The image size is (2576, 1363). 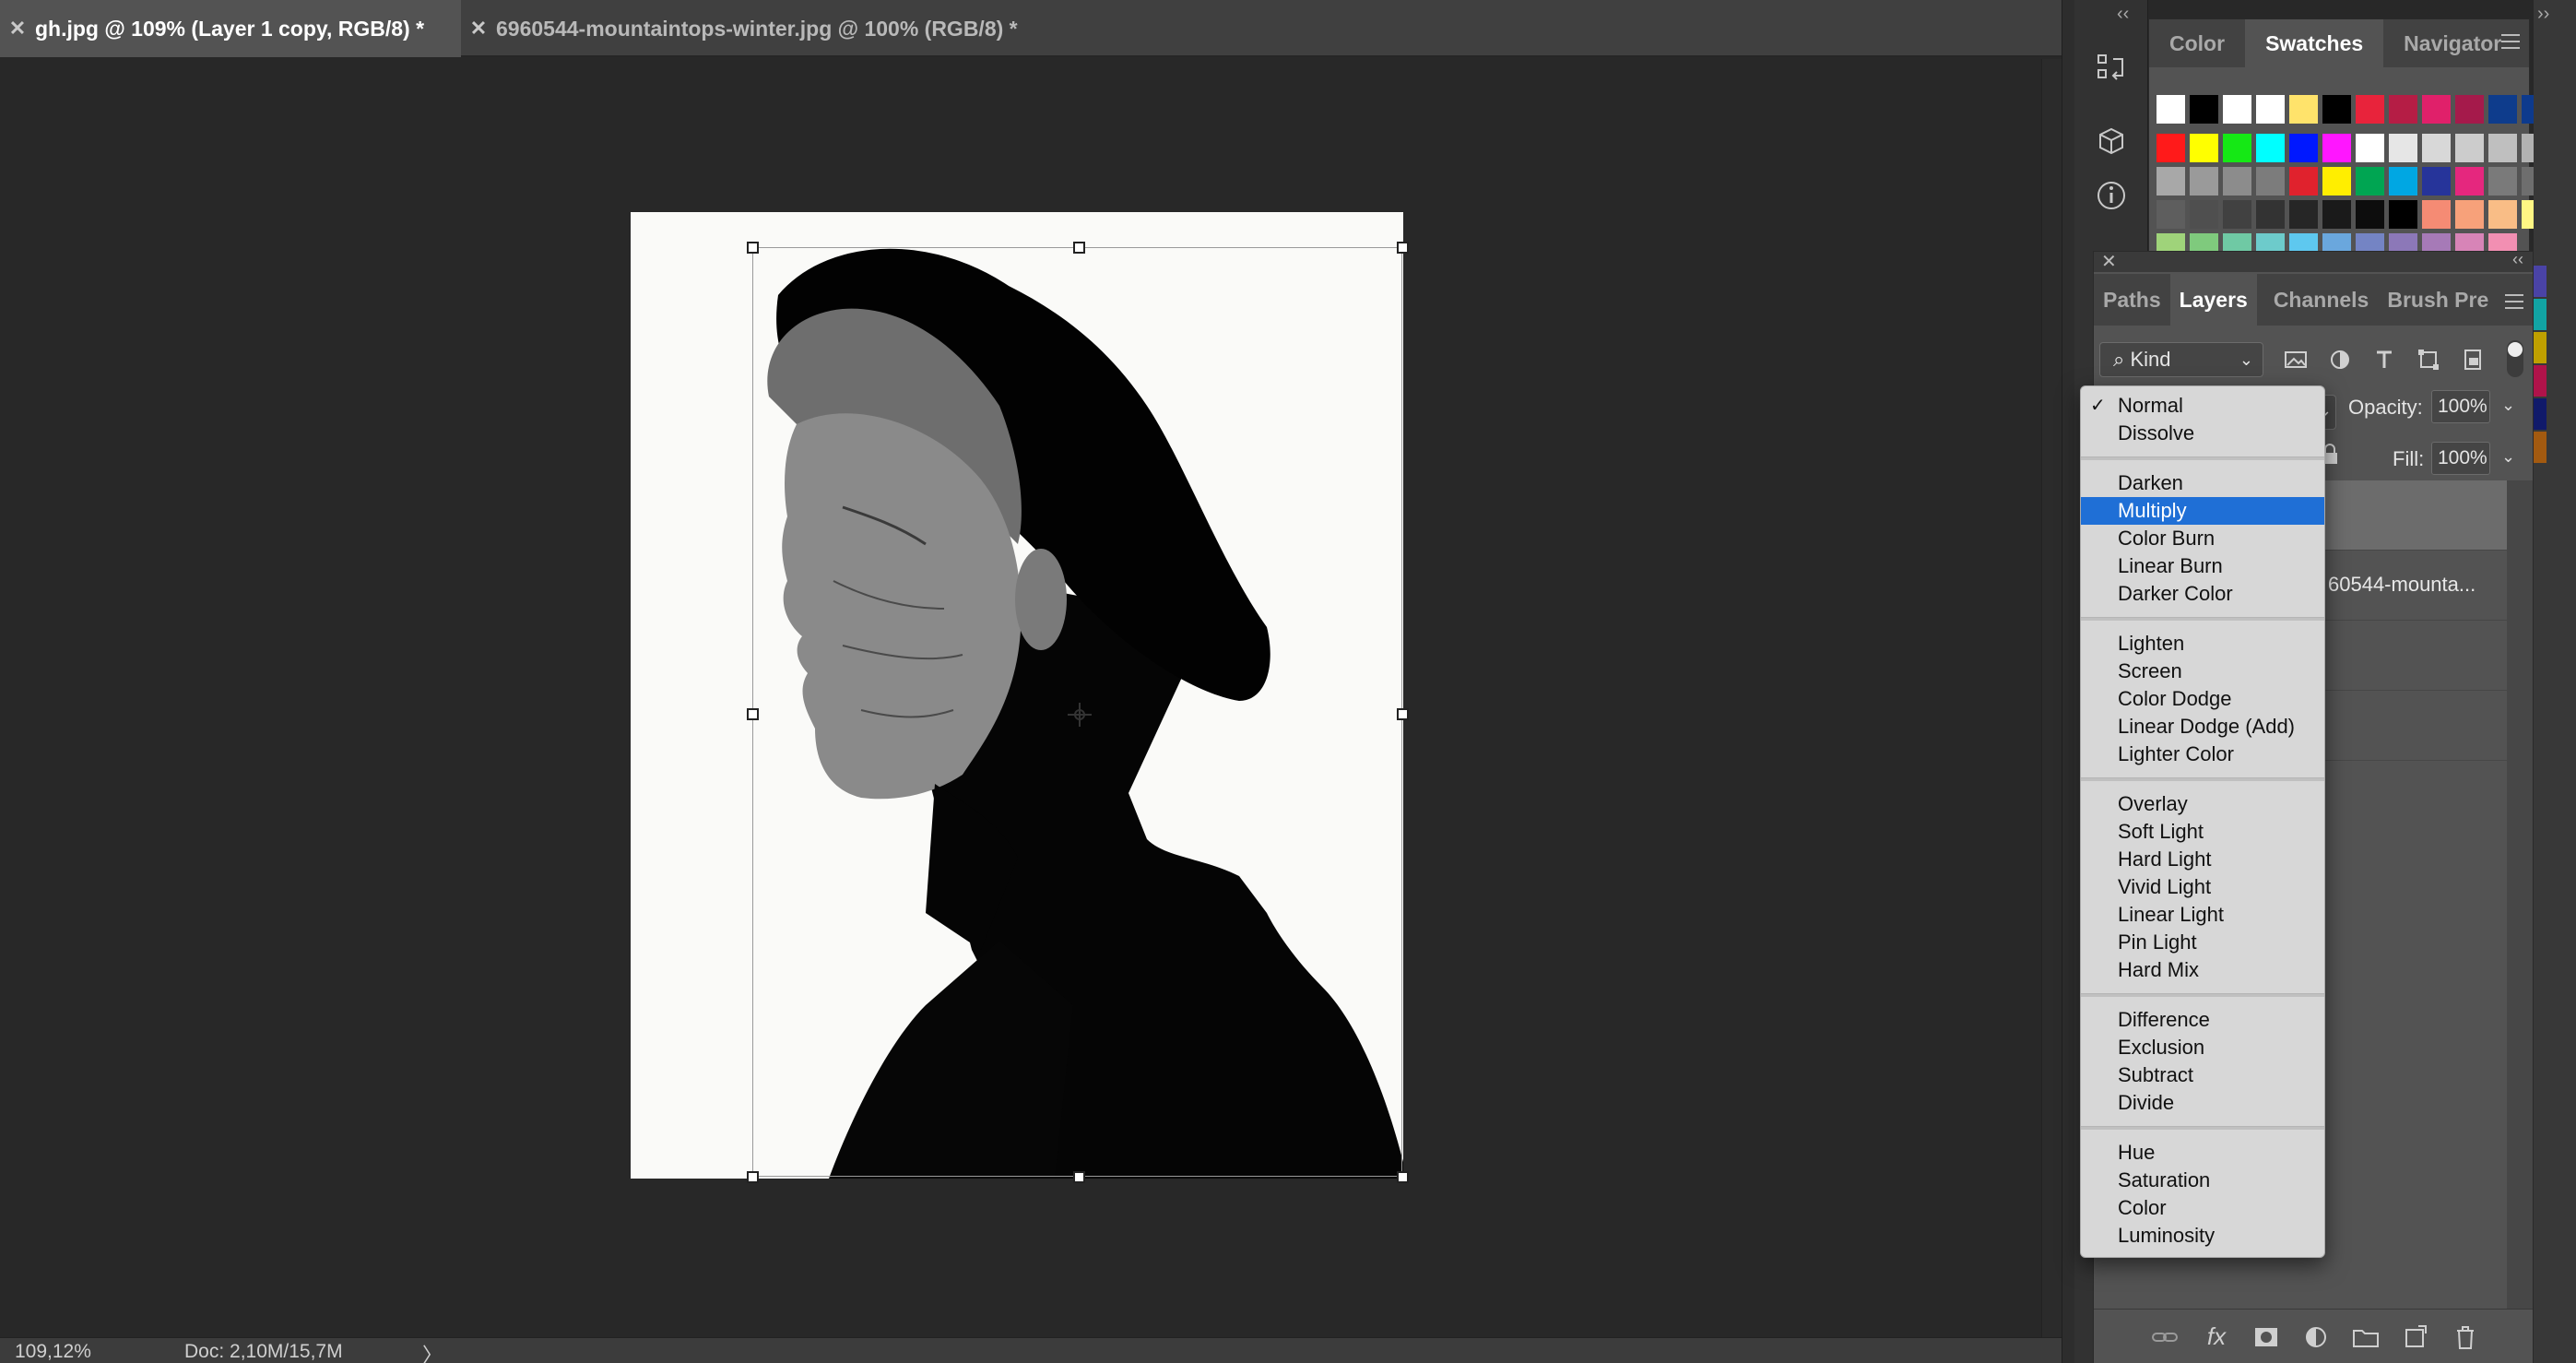 What do you see at coordinates (2472, 359) in the screenshot?
I see `smart-object-filter-icon` at bounding box center [2472, 359].